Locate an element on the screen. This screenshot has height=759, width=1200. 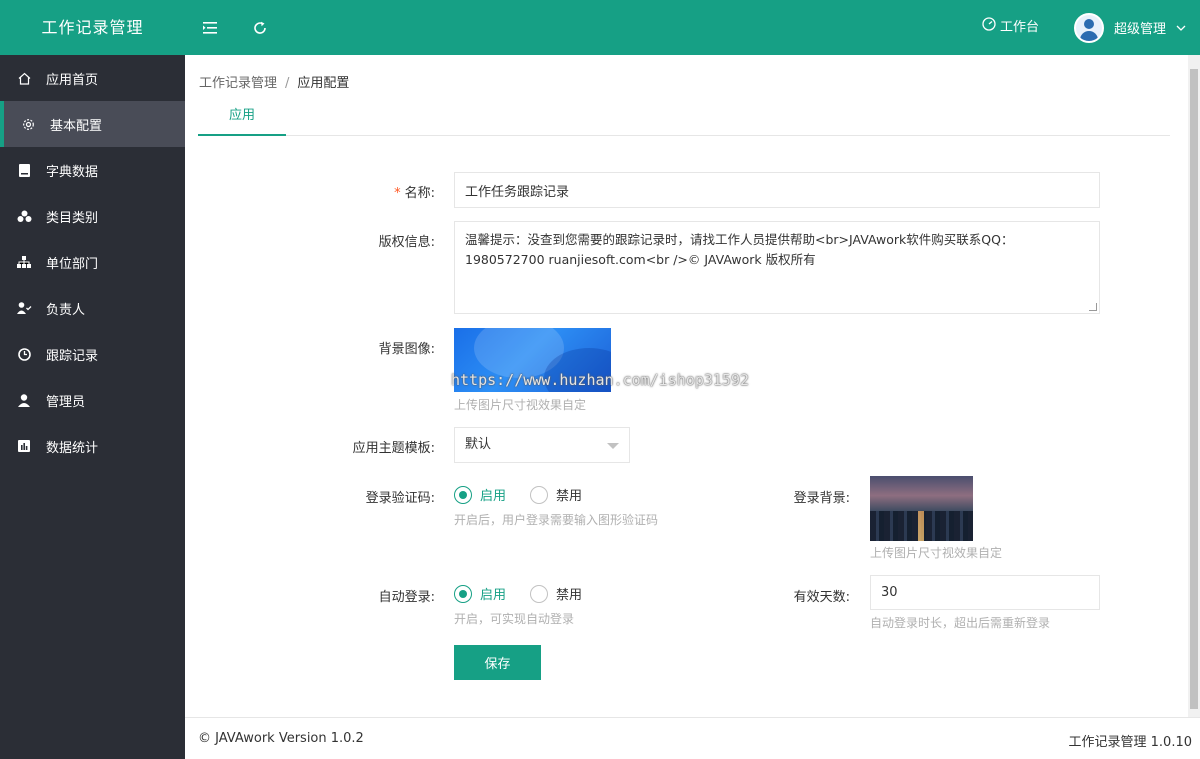
breadcrumb-root: 工作记录管理 is located at coordinates (238, 83).